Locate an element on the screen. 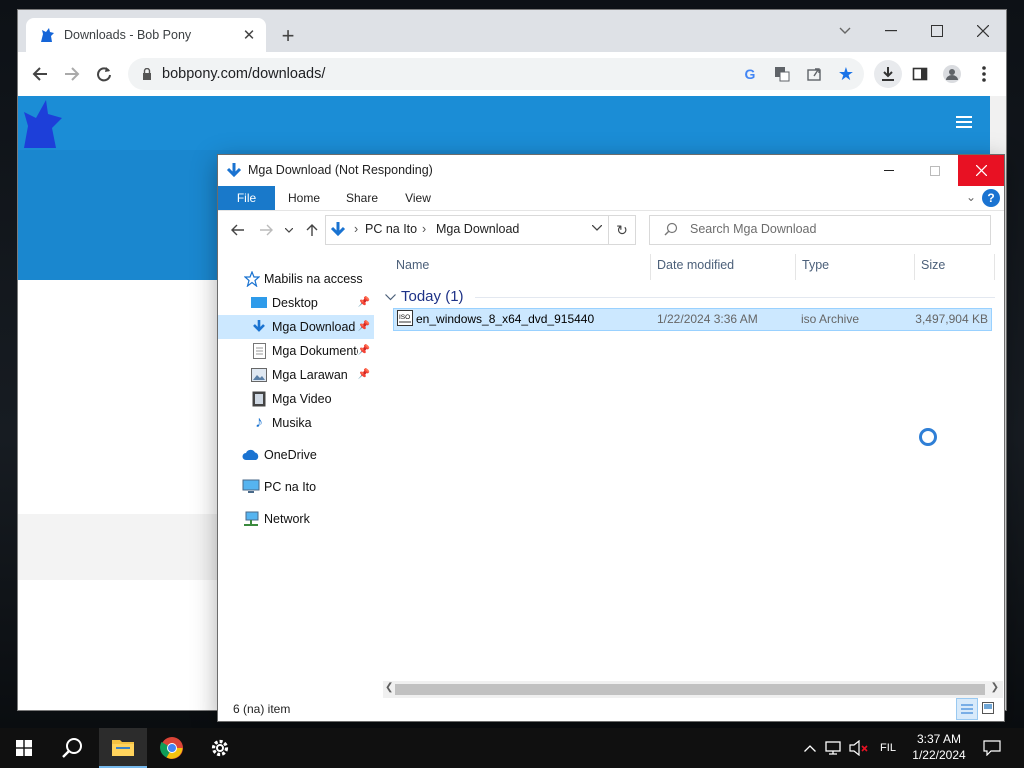 This screenshot has height=768, width=1024. tab-search-icon is located at coordinates (845, 31).